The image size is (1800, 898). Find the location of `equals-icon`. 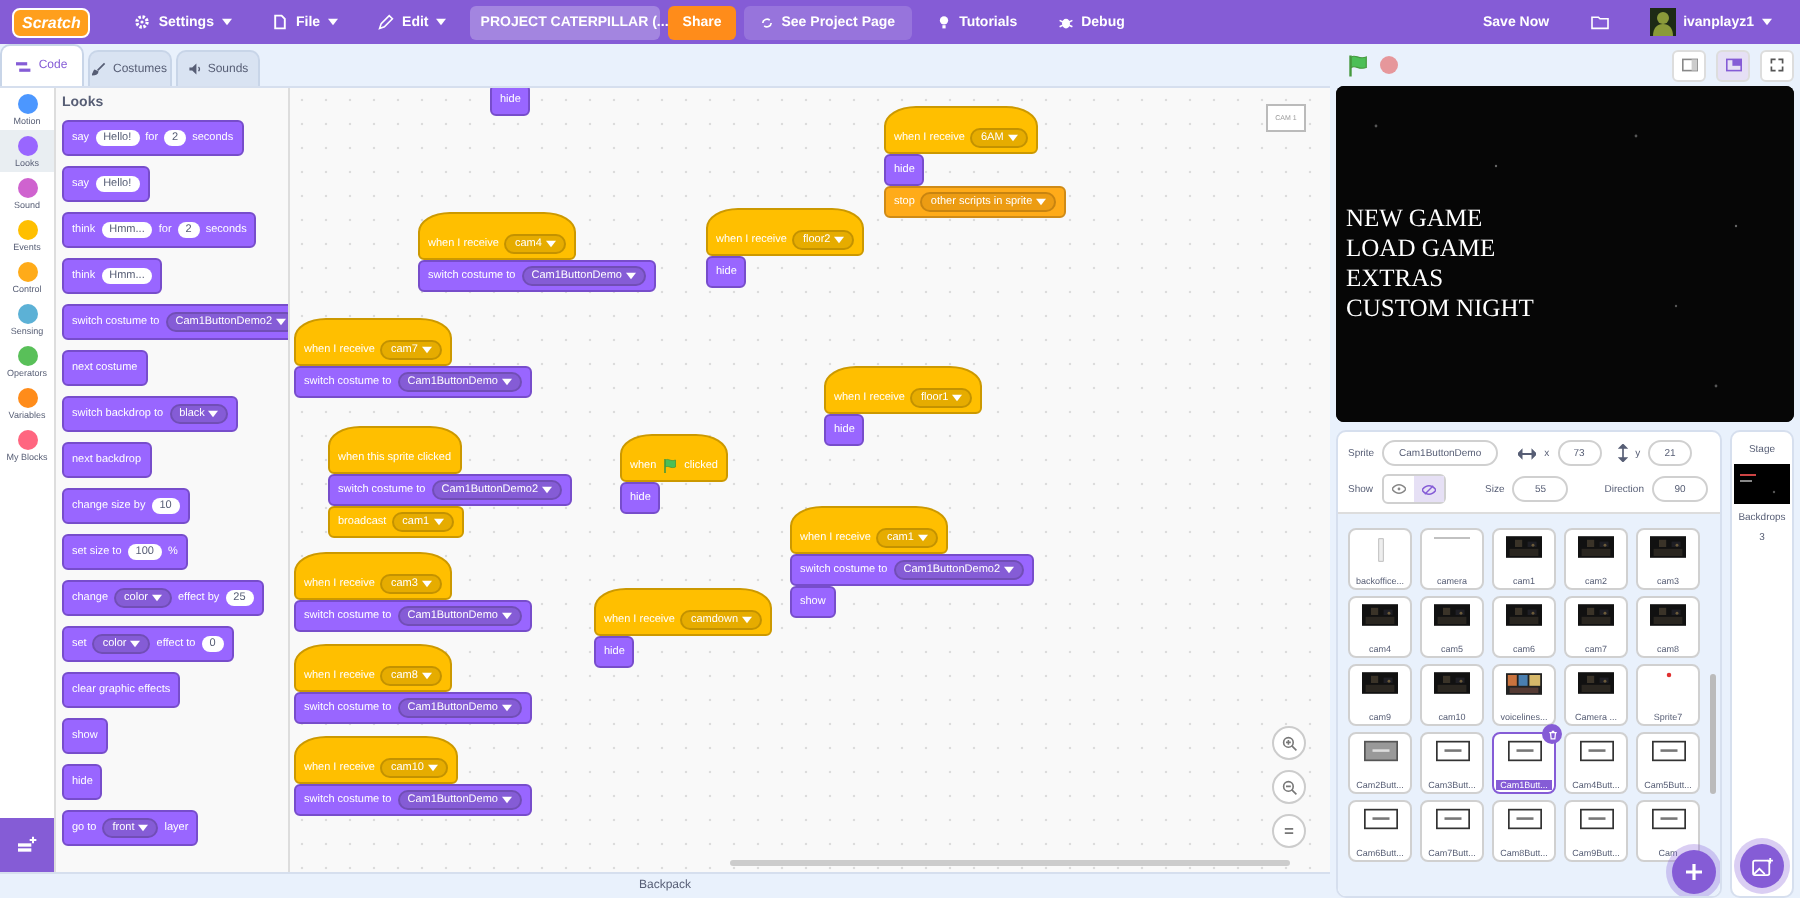

equals-icon is located at coordinates (1289, 831).